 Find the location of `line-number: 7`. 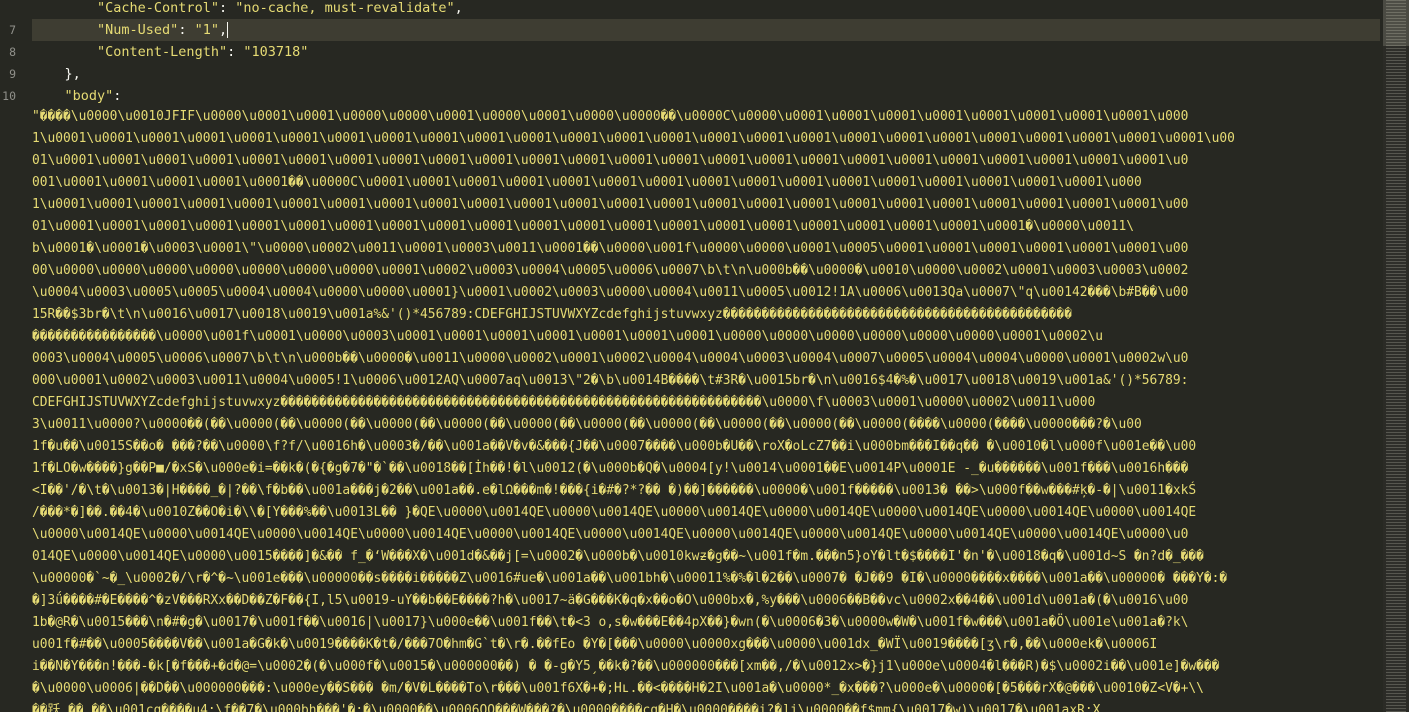

line-number: 7 is located at coordinates (12, 30).